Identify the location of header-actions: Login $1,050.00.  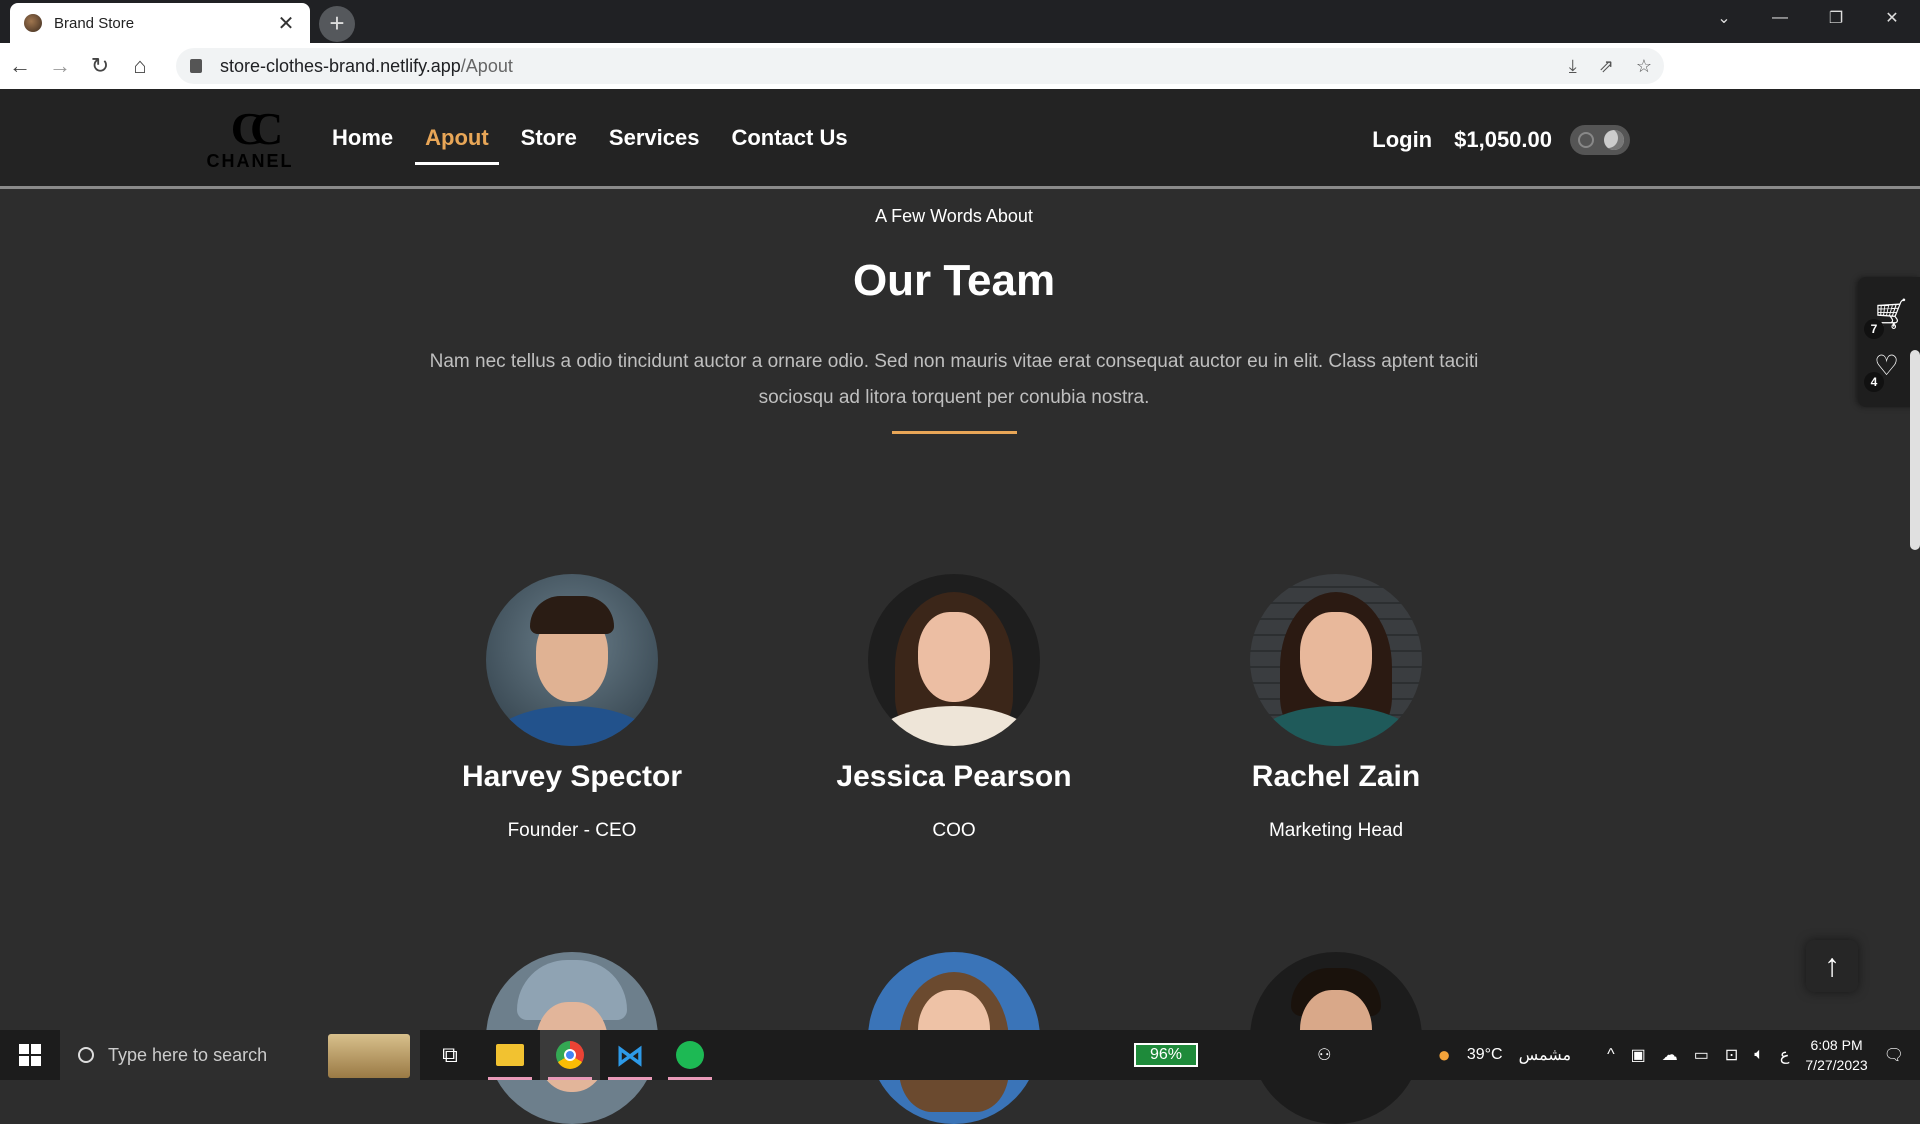
(1501, 140).